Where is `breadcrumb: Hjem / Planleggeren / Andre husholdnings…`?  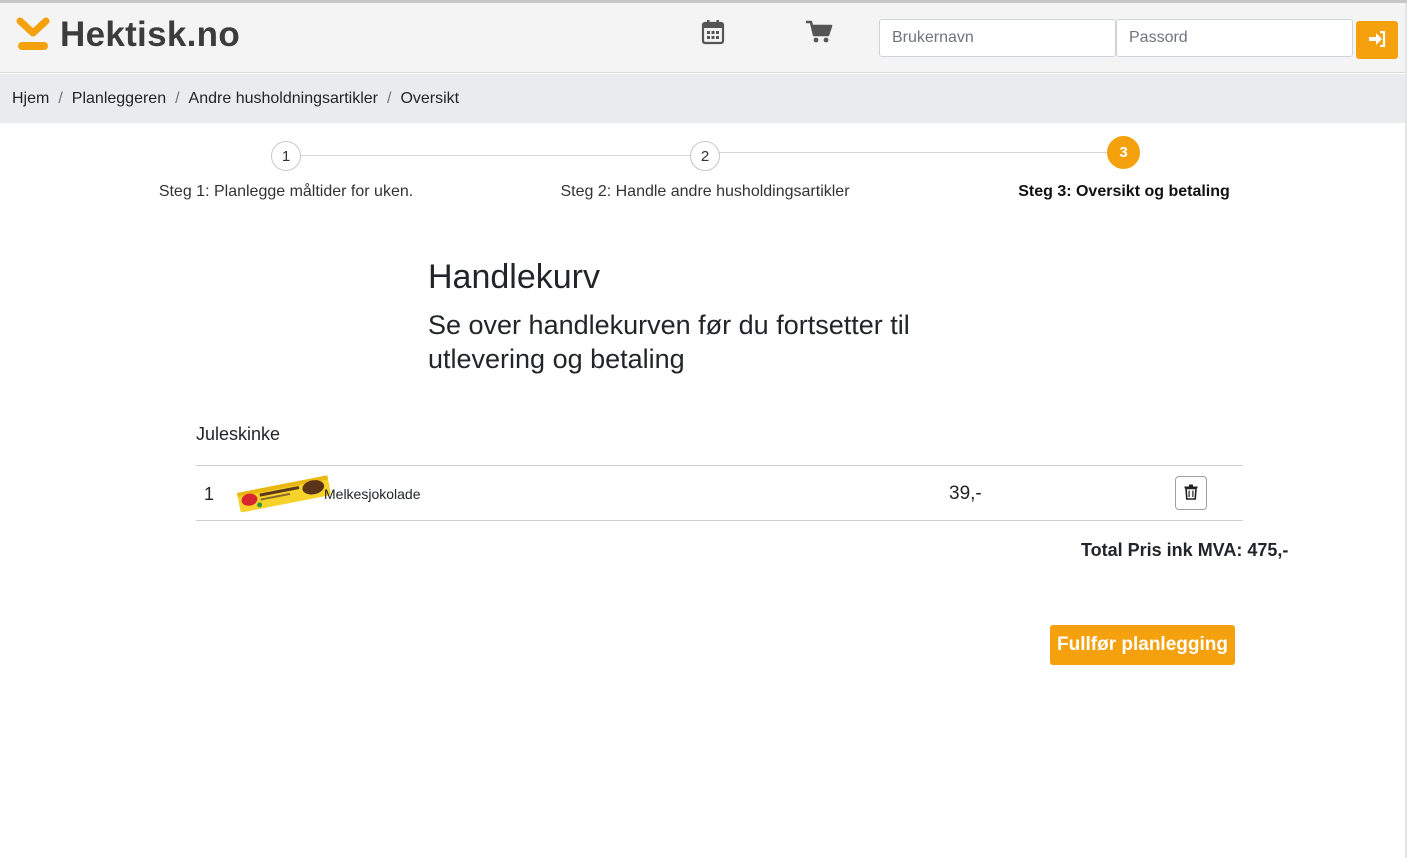 breadcrumb: Hjem / Planleggeren / Andre husholdnings… is located at coordinates (703, 98).